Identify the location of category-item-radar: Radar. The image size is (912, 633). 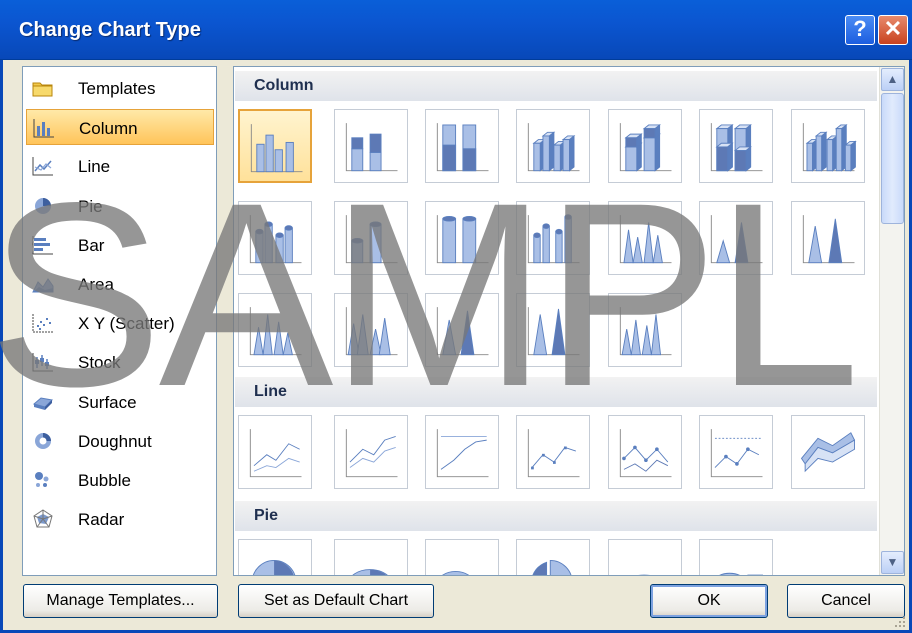
(120, 519).